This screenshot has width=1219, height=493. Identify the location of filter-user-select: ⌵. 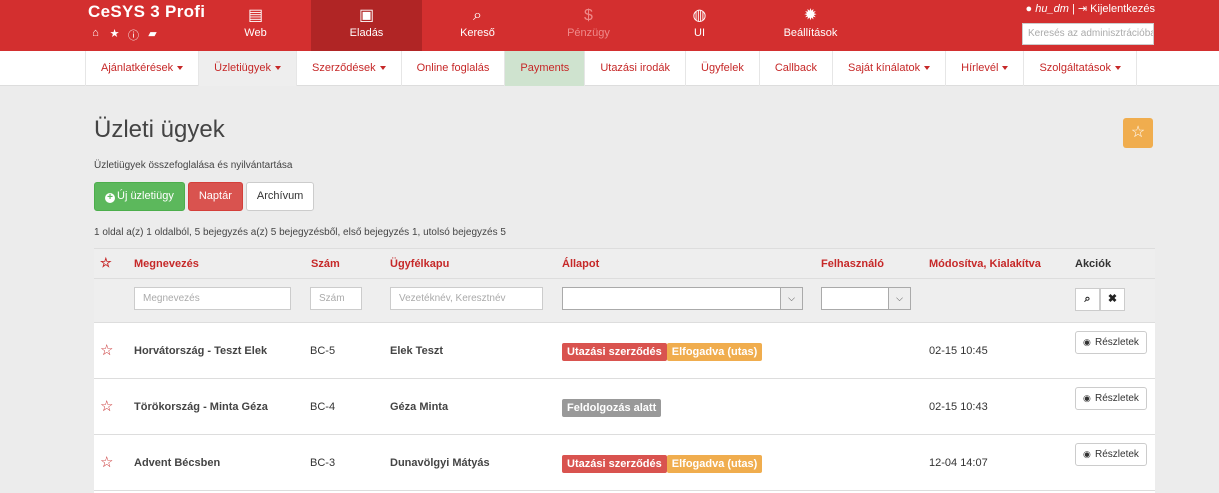
(866, 298).